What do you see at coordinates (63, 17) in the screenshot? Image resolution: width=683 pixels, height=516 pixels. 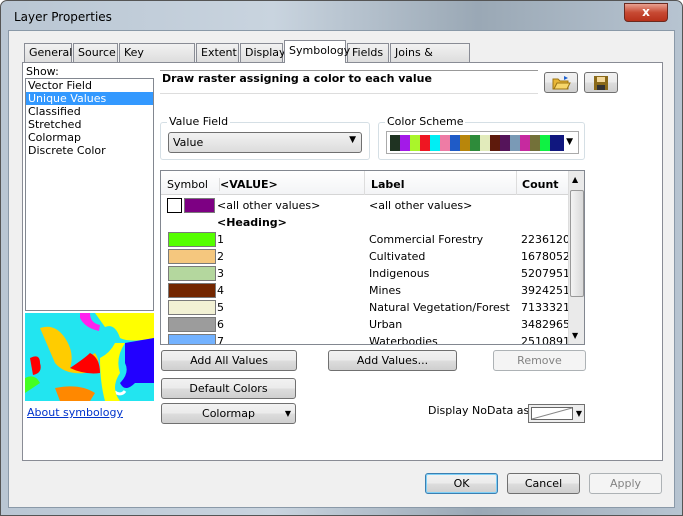 I see `window-title: Layer Properties` at bounding box center [63, 17].